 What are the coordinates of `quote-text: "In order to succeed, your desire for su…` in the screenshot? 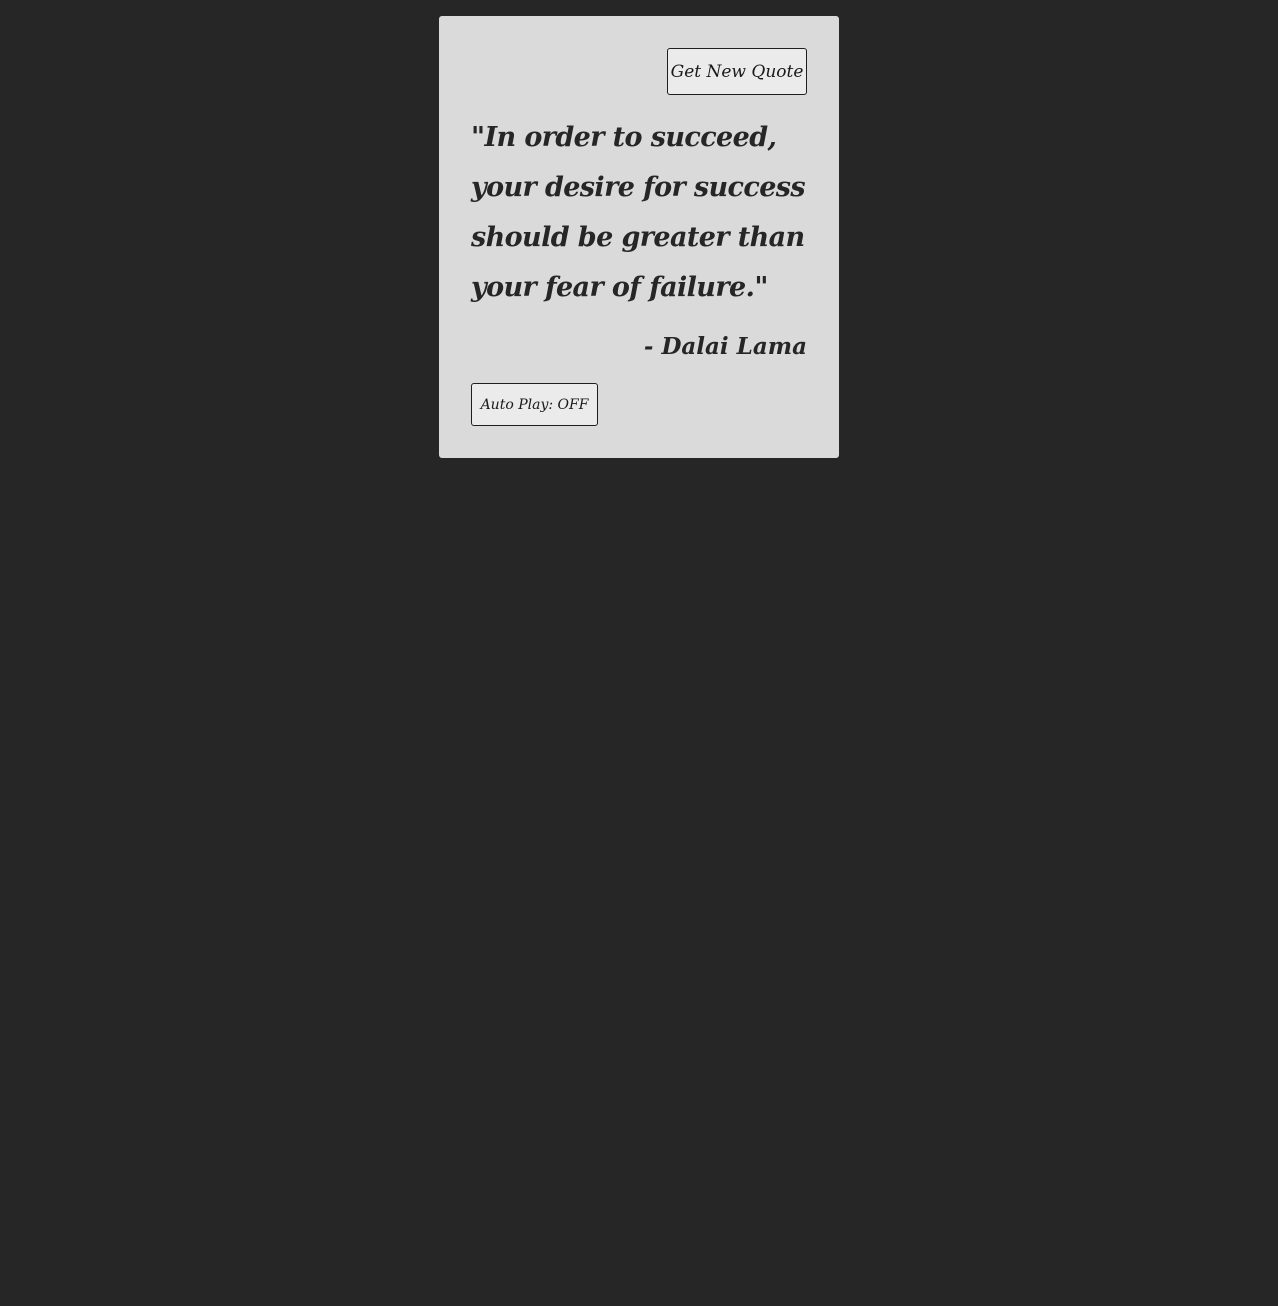 It's located at (638, 212).